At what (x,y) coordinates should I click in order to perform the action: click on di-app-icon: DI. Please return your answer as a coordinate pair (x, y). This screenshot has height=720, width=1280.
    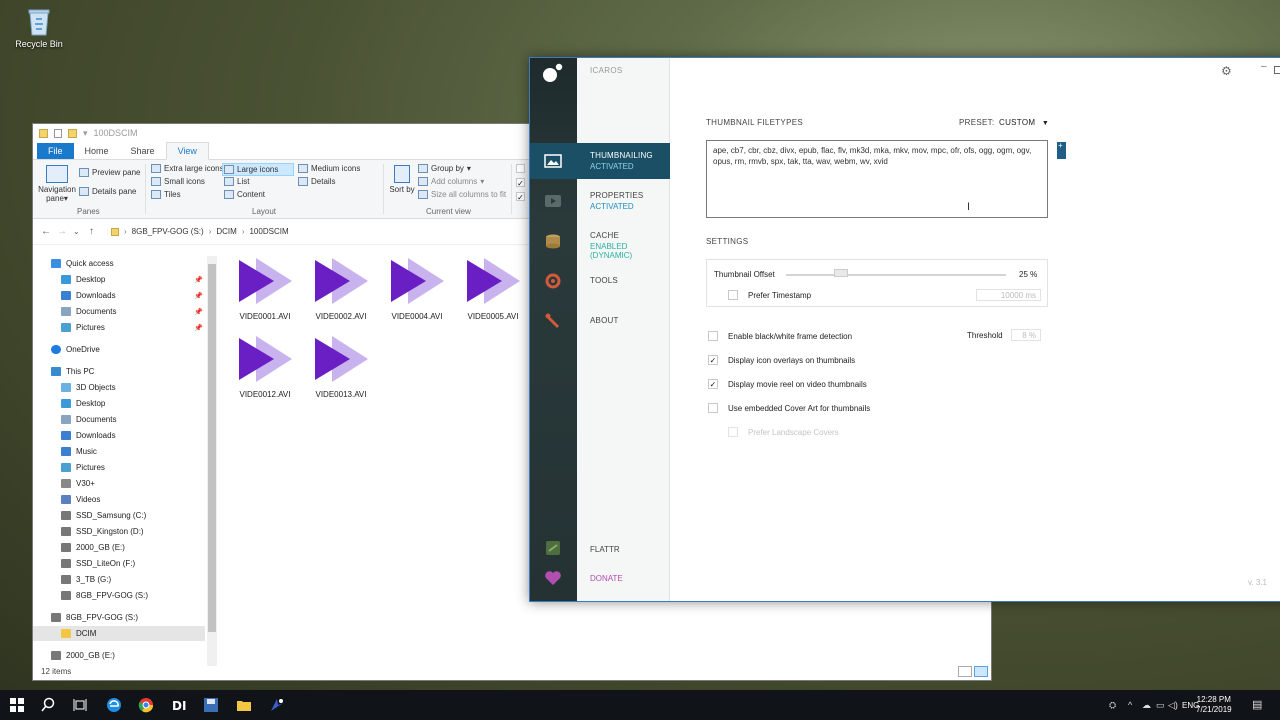
    Looking at the image, I should click on (179, 705).